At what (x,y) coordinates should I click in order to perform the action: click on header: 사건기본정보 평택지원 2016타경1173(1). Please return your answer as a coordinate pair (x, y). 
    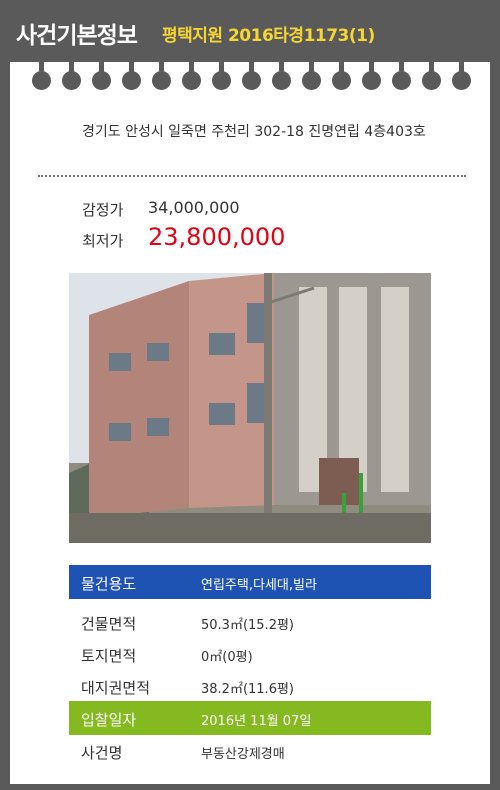
    Looking at the image, I should click on (250, 31).